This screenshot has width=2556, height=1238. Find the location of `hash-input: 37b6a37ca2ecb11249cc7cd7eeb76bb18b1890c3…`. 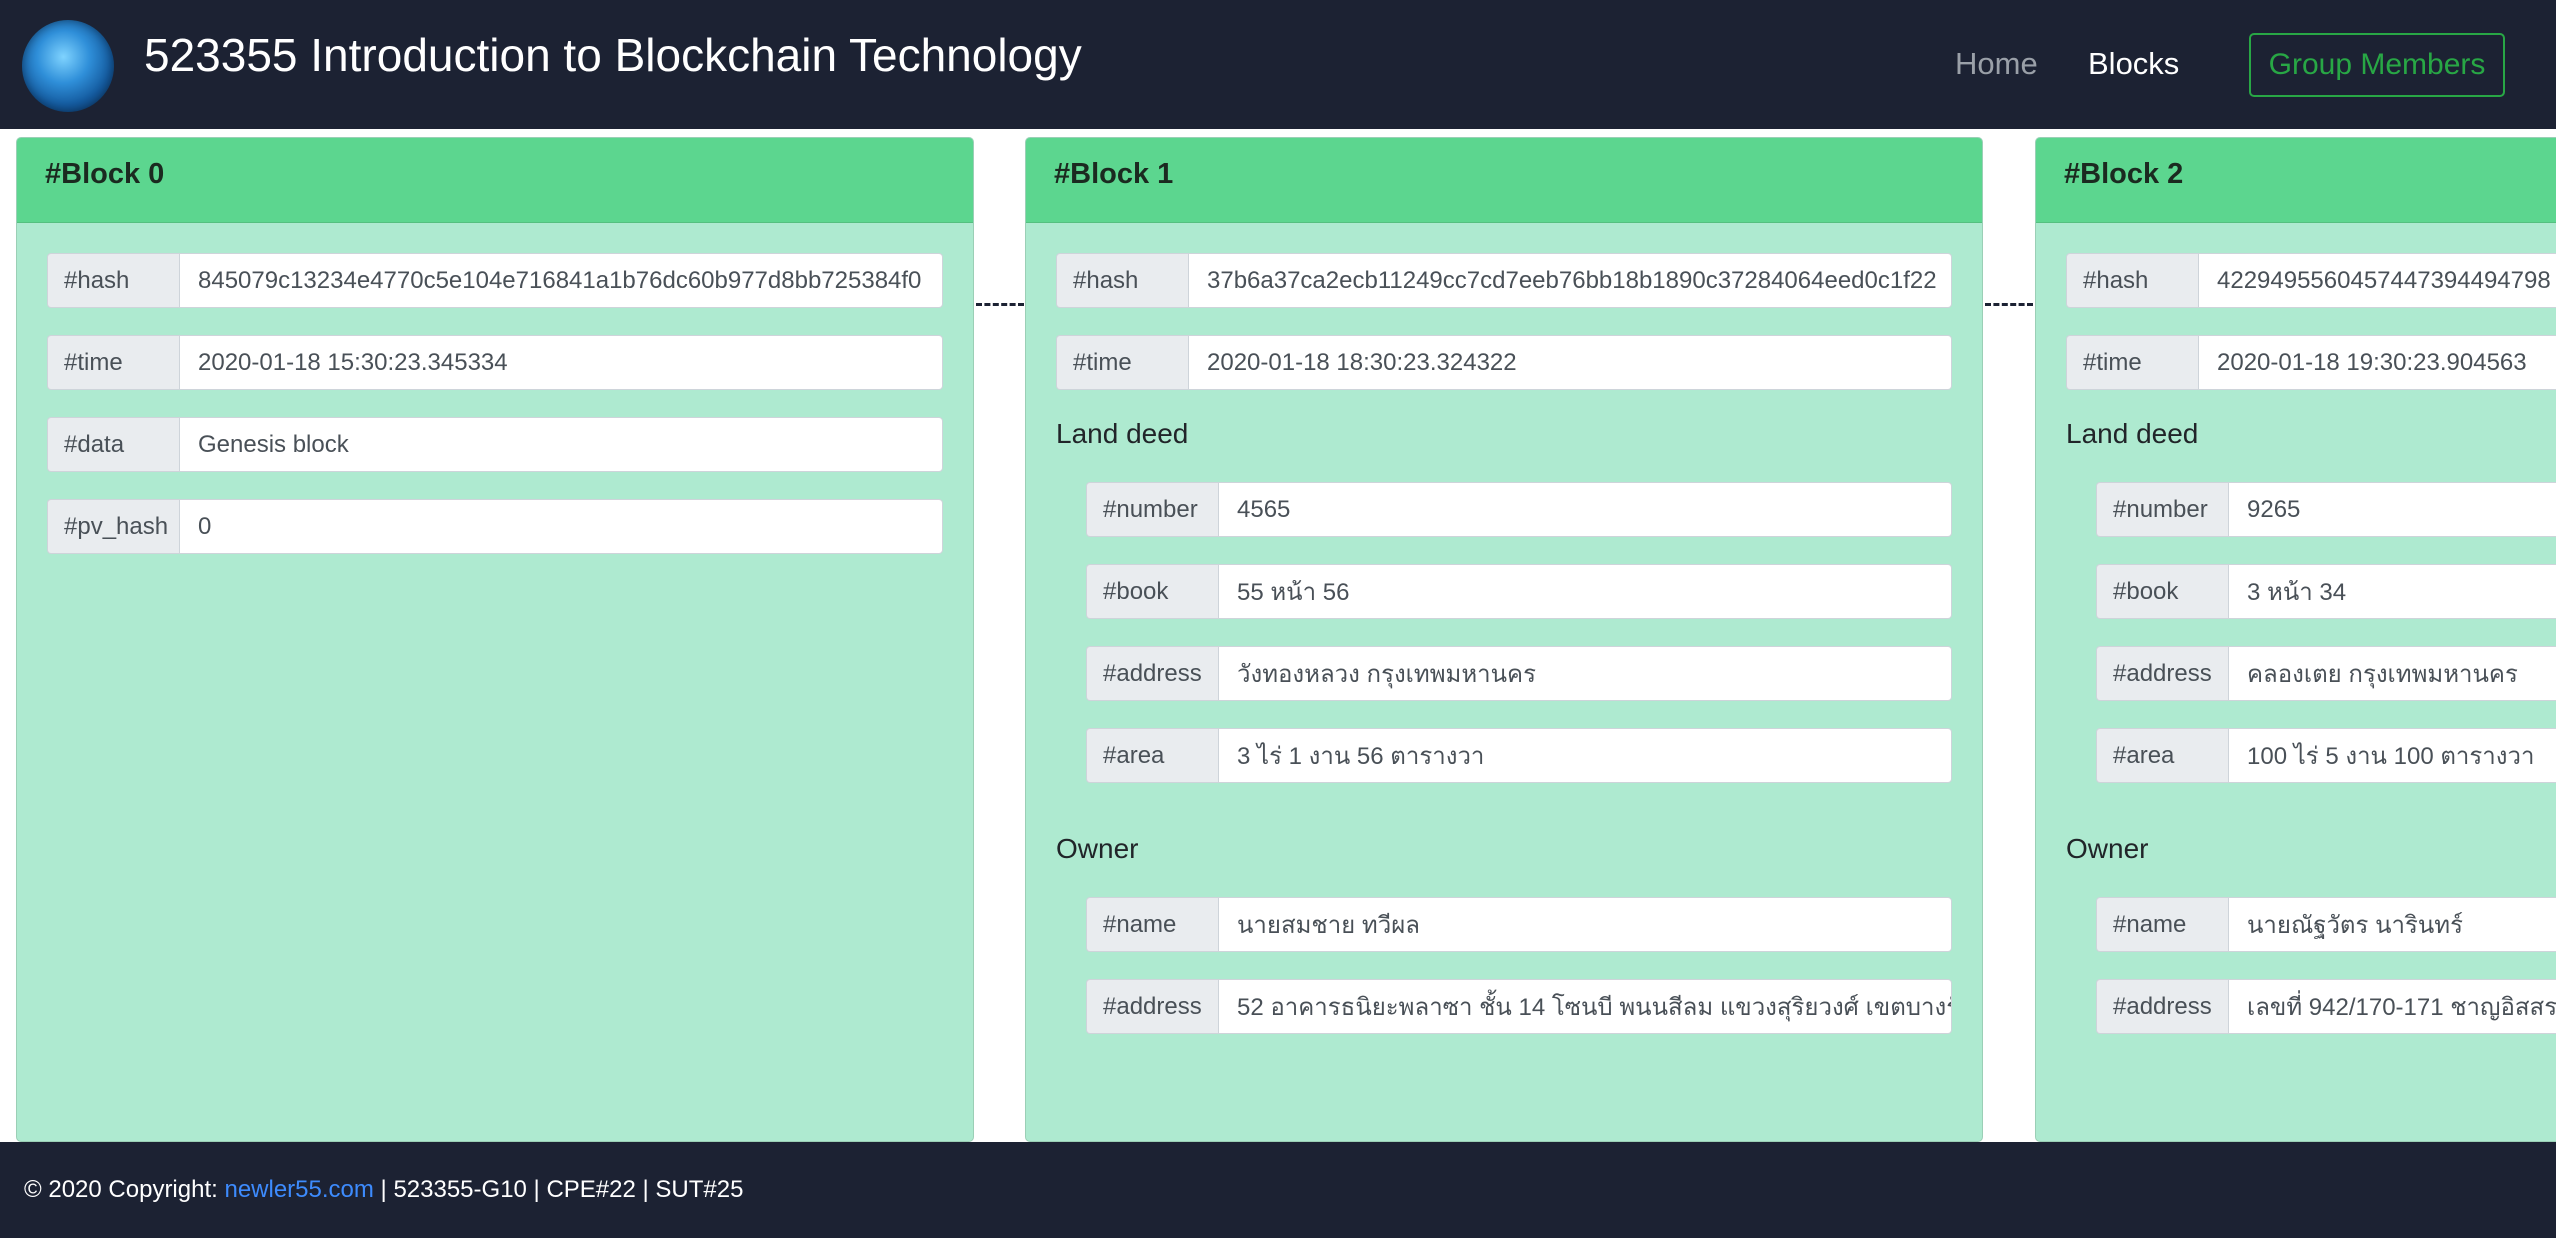

hash-input: 37b6a37ca2ecb11249cc7cd7eeb76bb18b1890c3… is located at coordinates (1570, 280).